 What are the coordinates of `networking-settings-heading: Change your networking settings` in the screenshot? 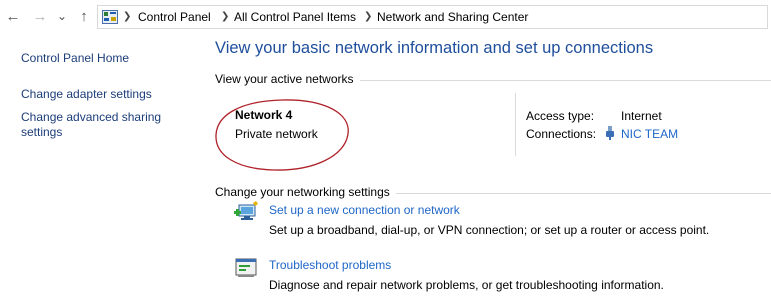 It's located at (305, 192).